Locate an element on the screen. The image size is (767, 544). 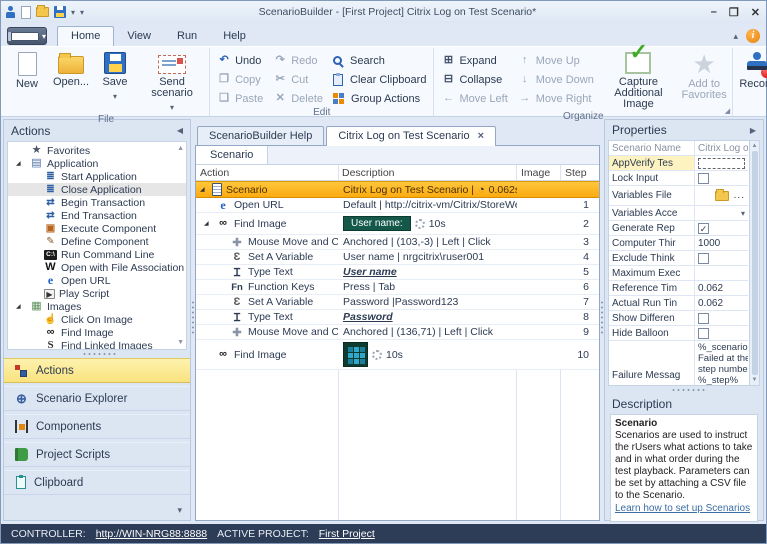
move-left-button: ← Move Left is located at coordinates (474, 98).